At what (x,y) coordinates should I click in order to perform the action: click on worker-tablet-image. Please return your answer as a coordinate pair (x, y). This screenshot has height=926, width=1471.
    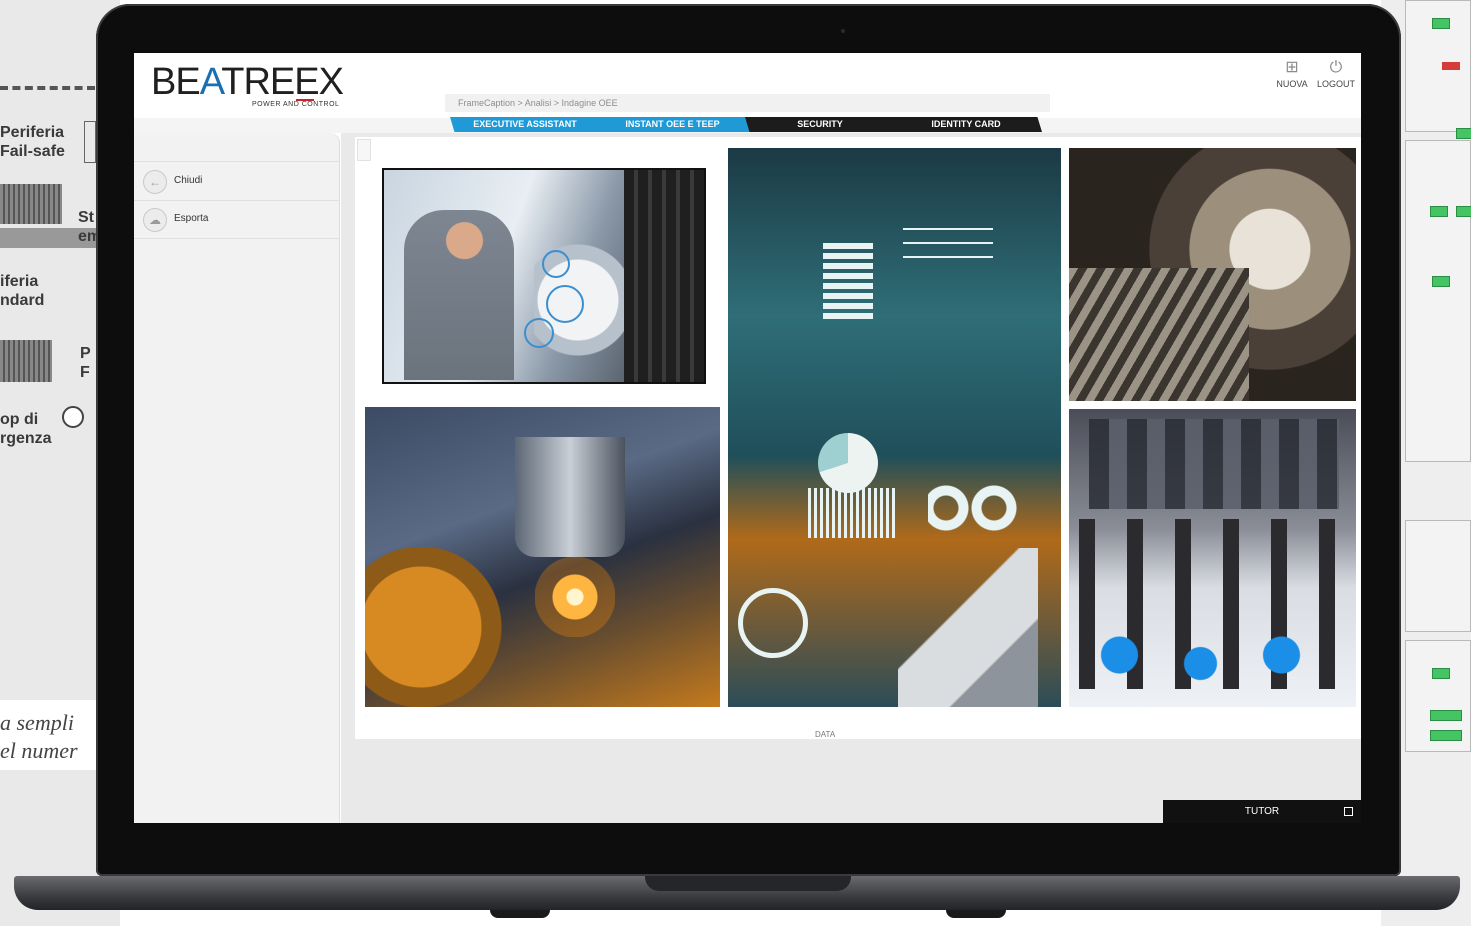
    Looking at the image, I should click on (544, 276).